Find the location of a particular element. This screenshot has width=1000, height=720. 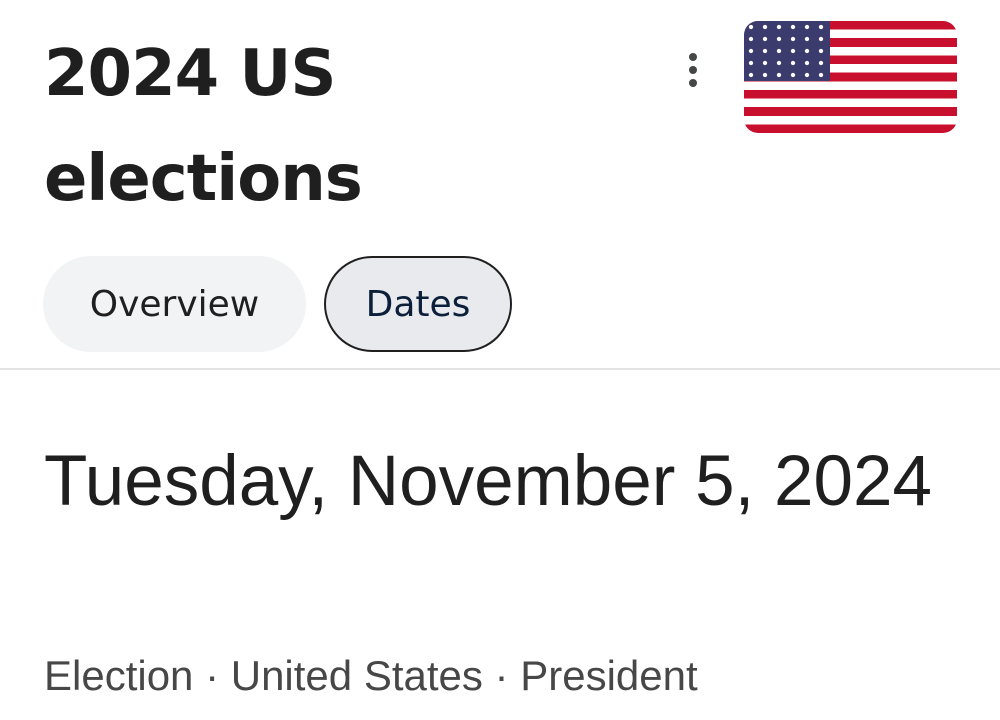

us-flag-icon is located at coordinates (850, 77).